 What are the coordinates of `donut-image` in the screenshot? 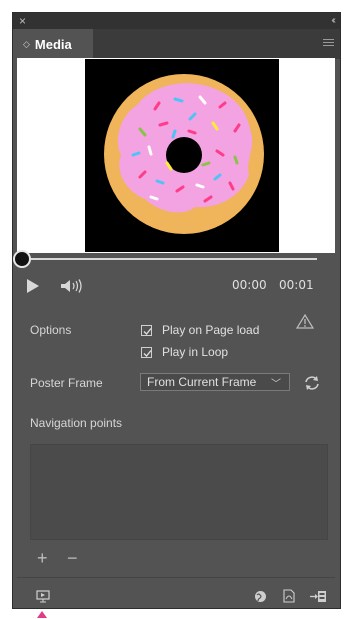 It's located at (184, 154).